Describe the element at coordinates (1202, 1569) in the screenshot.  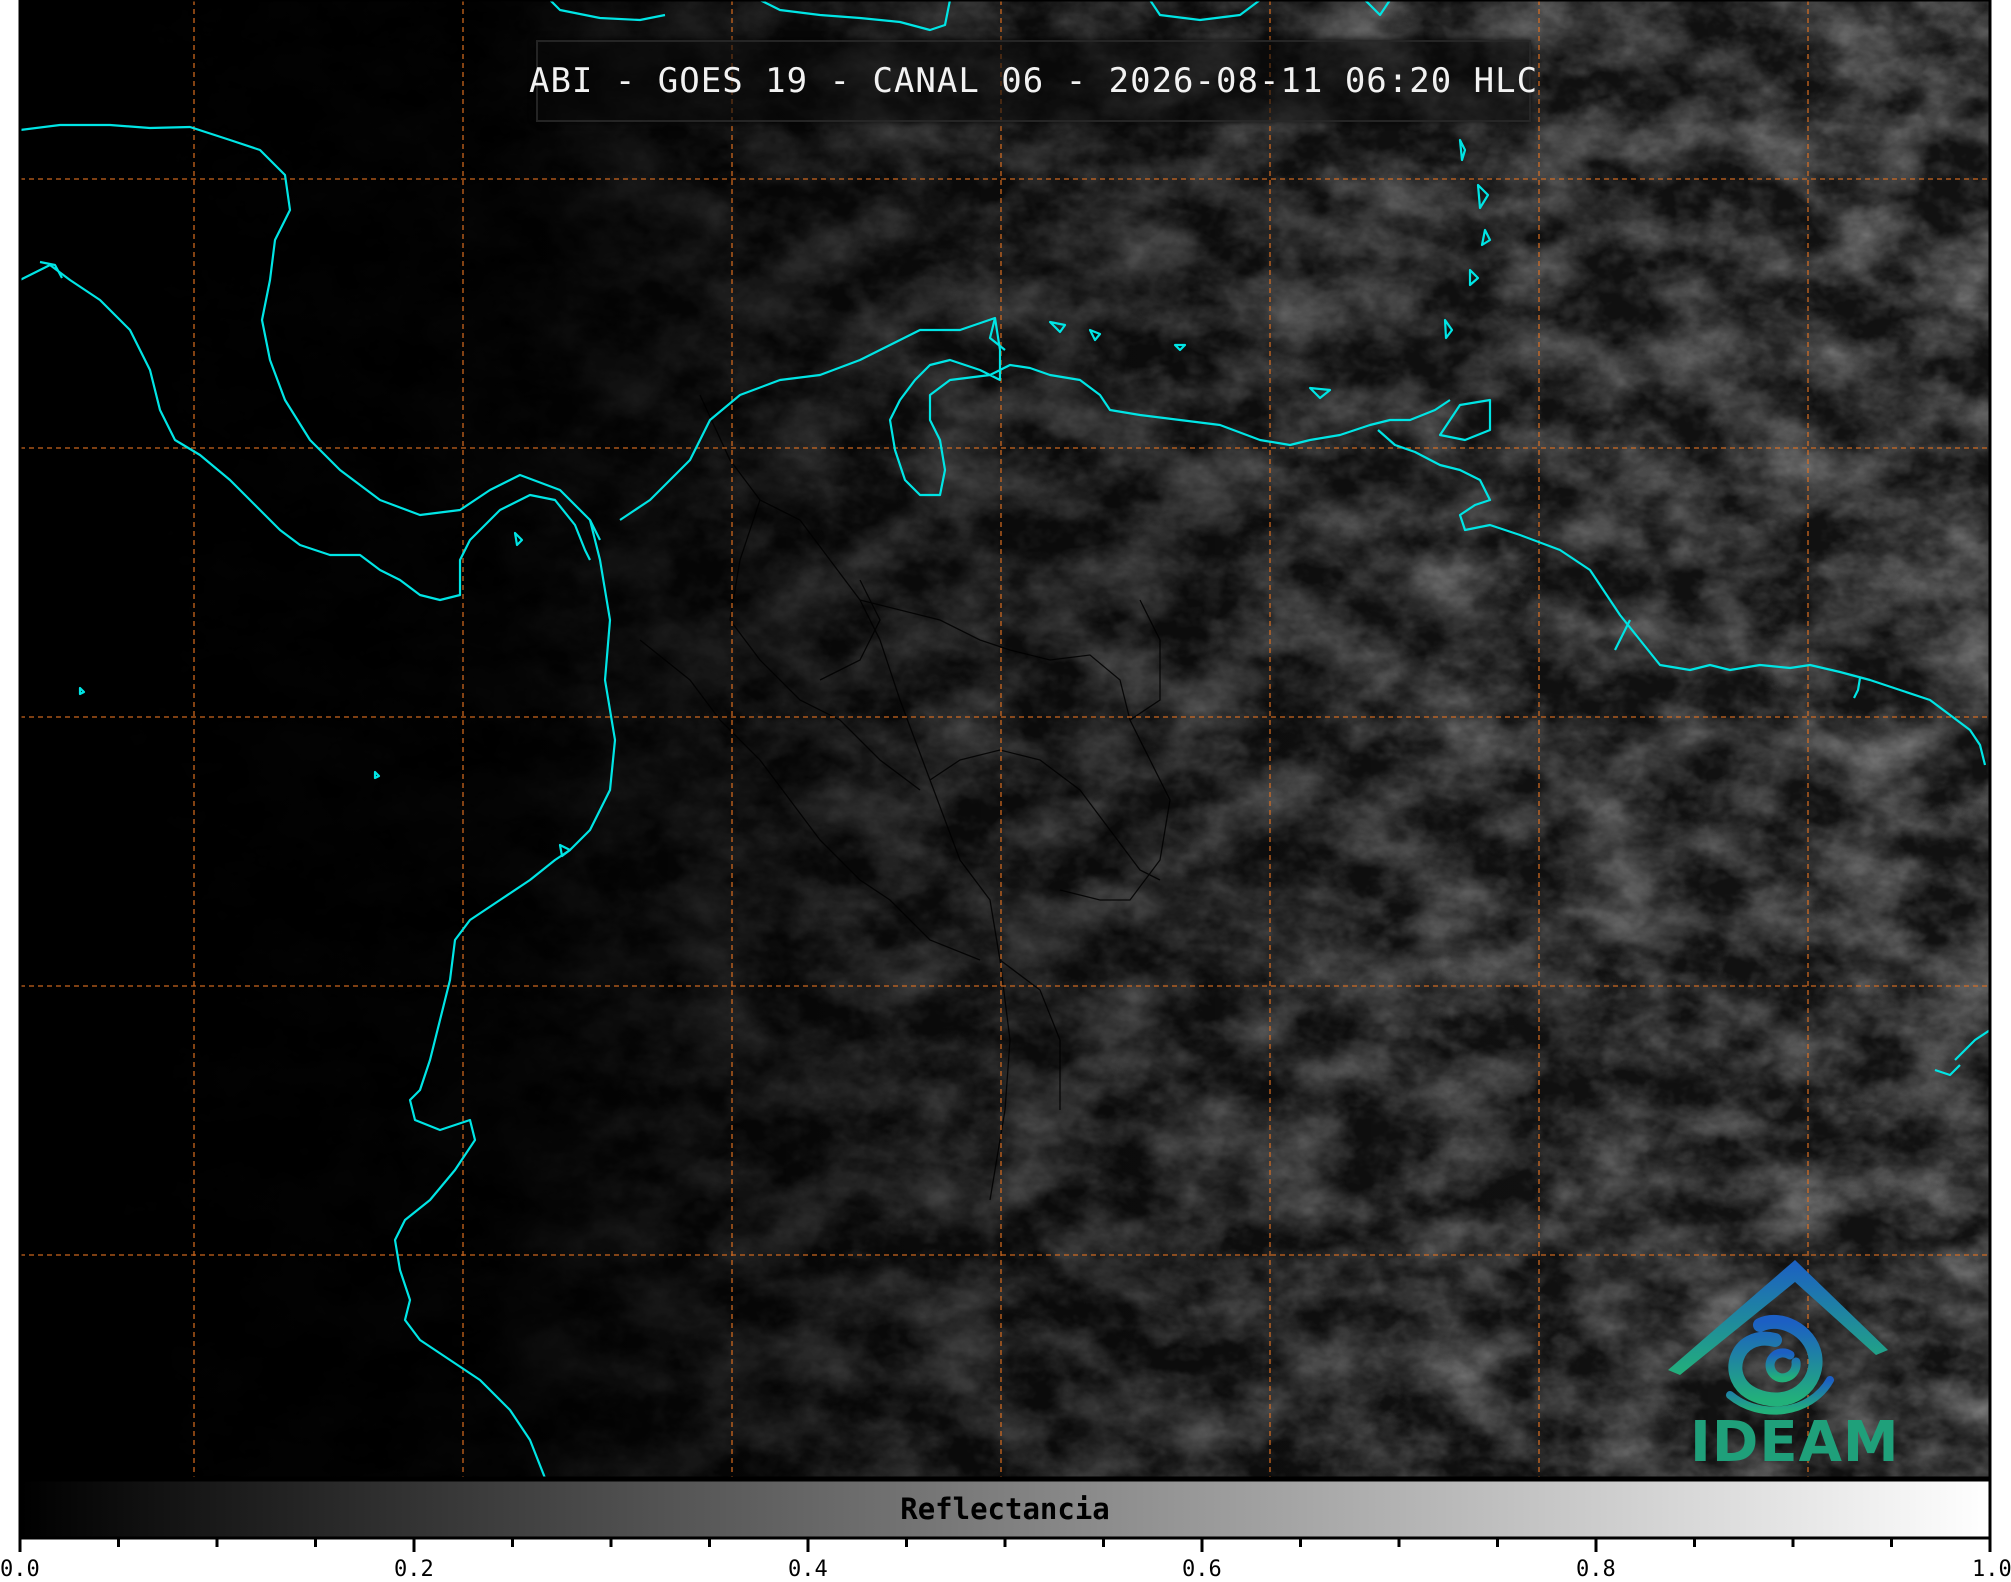
I see `colorbar-tick-label: 0.6` at that location.